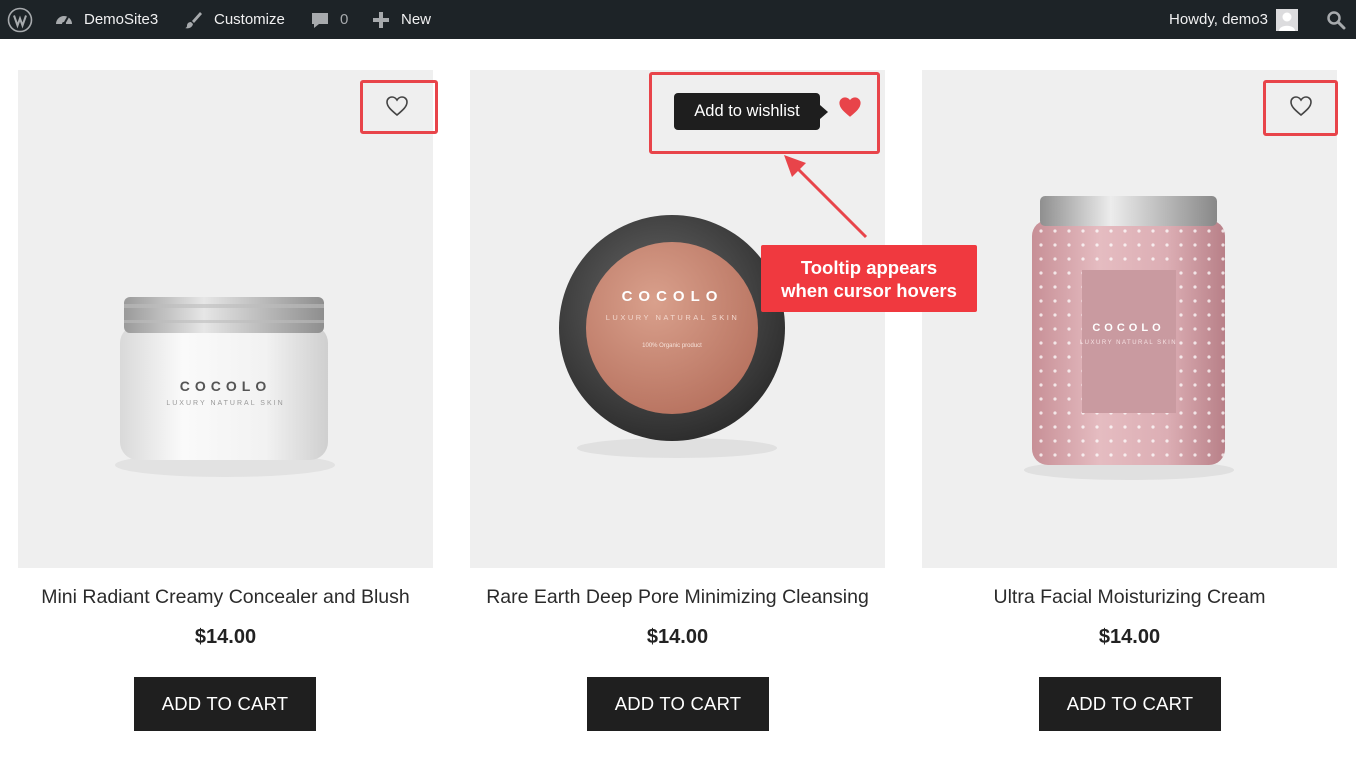 This screenshot has height=772, width=1356. Describe the element at coordinates (869, 290) in the screenshot. I see `callout-line-2: when cursor hovers` at that location.